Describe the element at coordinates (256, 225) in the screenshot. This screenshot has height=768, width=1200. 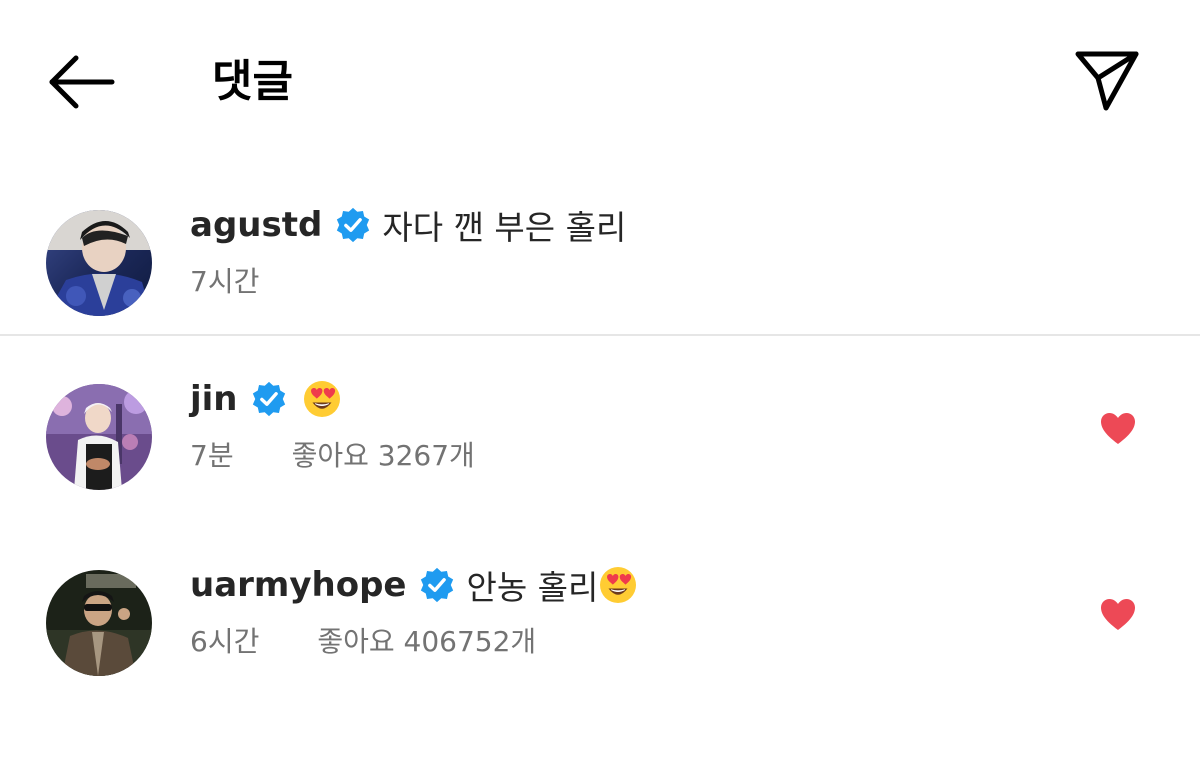
I see `username: agustd` at that location.